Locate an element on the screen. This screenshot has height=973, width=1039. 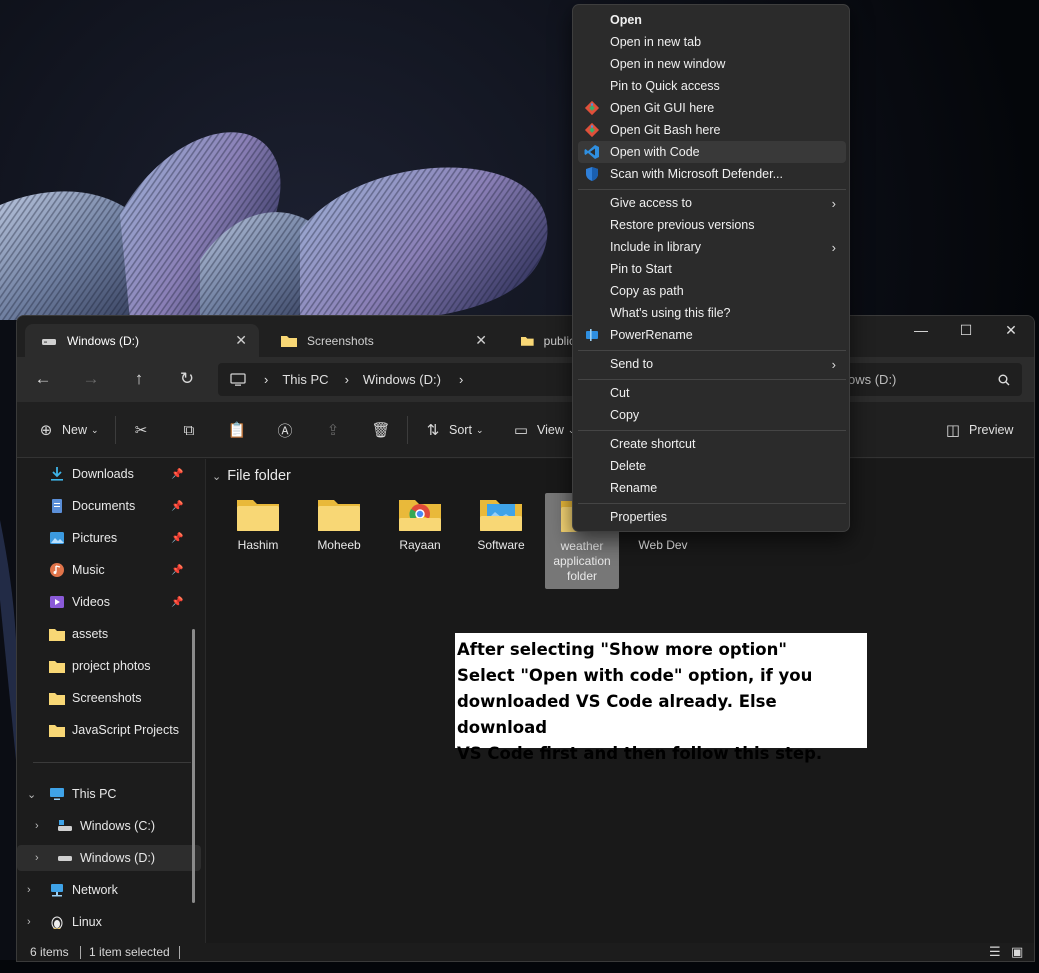
menu-item-pin-quick-access: Pin to Quick access is located at coordinates (712, 86).